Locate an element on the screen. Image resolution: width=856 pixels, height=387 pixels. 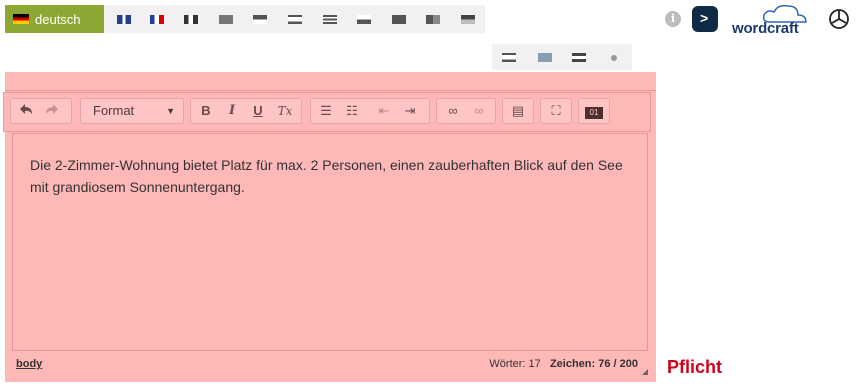
paste-icon: ▤ is located at coordinates (518, 111).